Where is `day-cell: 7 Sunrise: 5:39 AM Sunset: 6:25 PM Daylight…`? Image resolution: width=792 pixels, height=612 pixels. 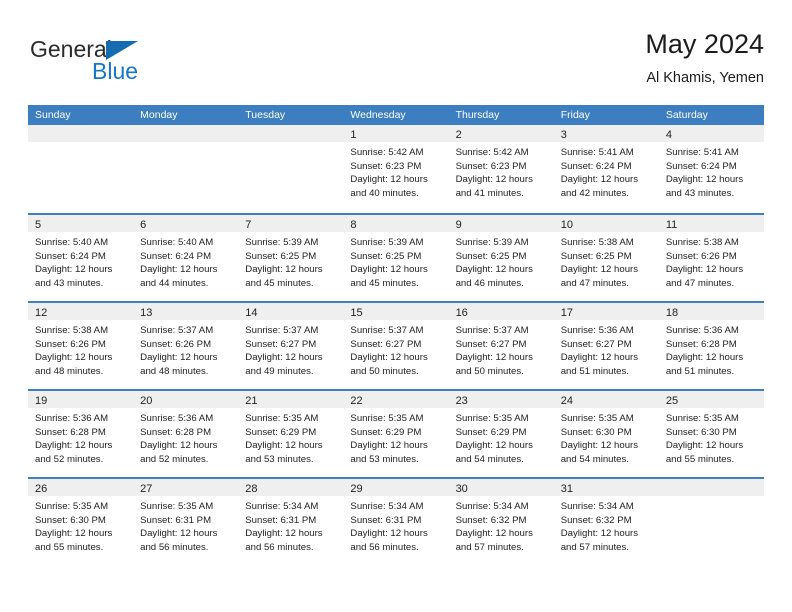
day-cell: 7 Sunrise: 5:39 AM Sunset: 6:25 PM Daylight… is located at coordinates (291, 258).